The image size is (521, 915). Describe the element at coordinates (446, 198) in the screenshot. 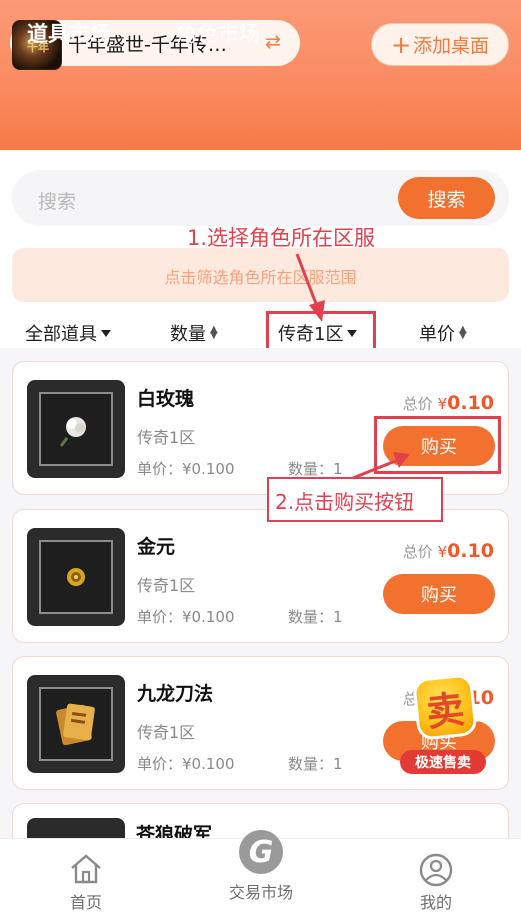

I see `search-button: 搜索` at that location.